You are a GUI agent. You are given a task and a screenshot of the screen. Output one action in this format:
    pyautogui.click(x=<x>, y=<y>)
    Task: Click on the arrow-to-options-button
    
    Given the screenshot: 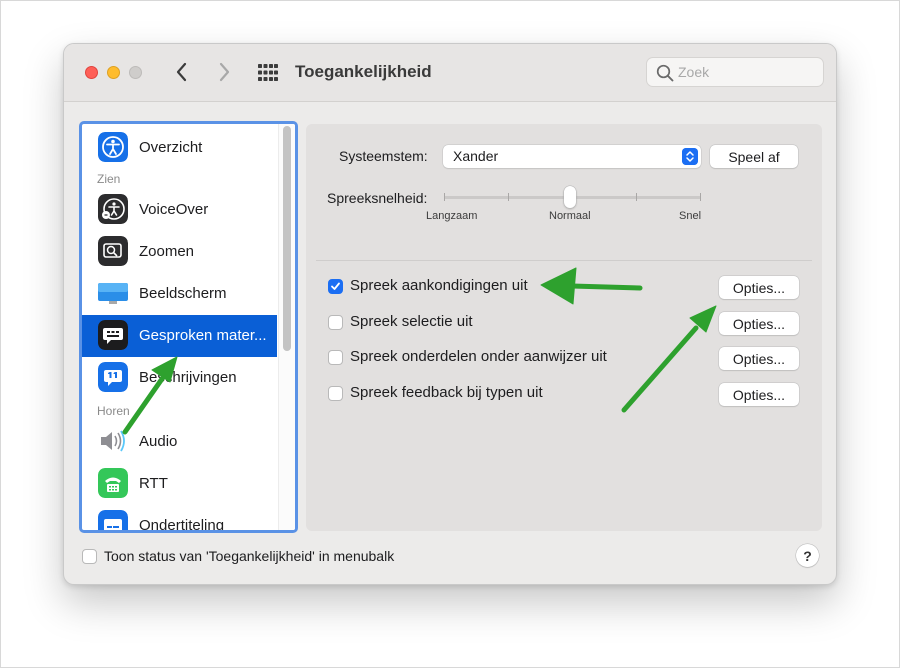 What is the action you would take?
    pyautogui.click(x=660, y=369)
    